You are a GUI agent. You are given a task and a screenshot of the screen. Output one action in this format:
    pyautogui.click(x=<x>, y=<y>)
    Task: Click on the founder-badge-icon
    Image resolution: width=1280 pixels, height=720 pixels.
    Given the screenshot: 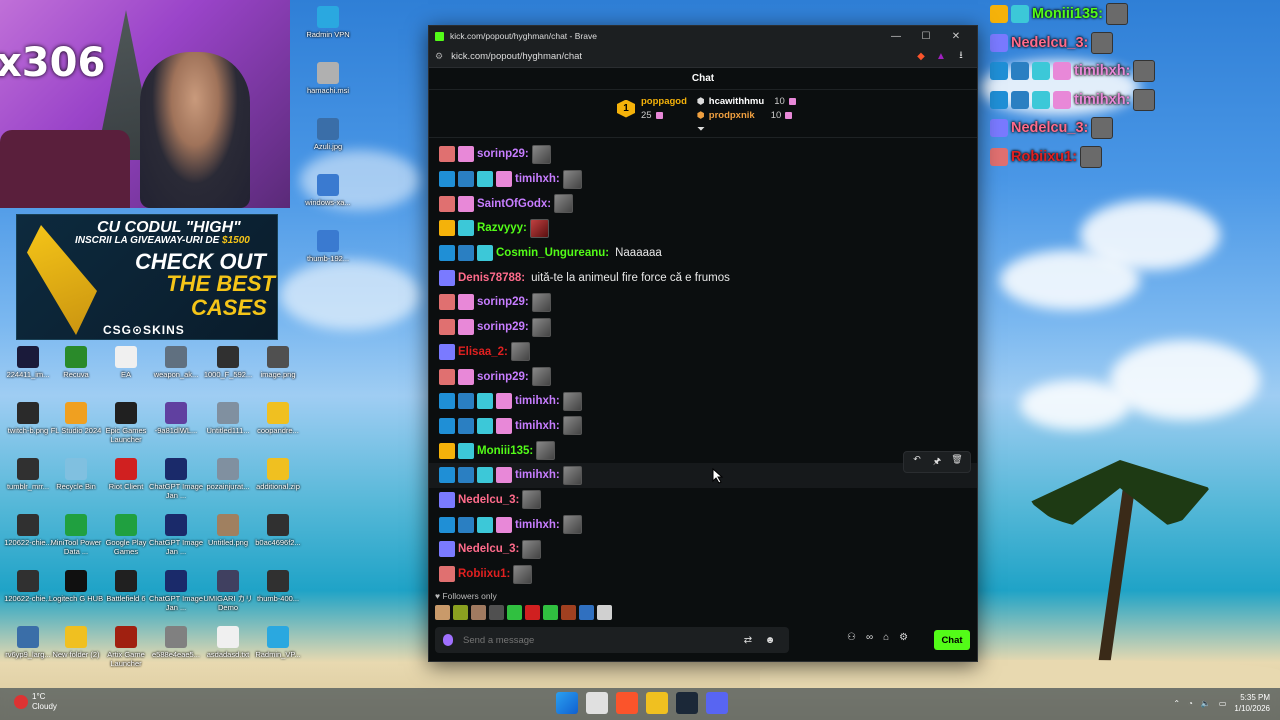 What is the action you would take?
    pyautogui.click(x=447, y=228)
    